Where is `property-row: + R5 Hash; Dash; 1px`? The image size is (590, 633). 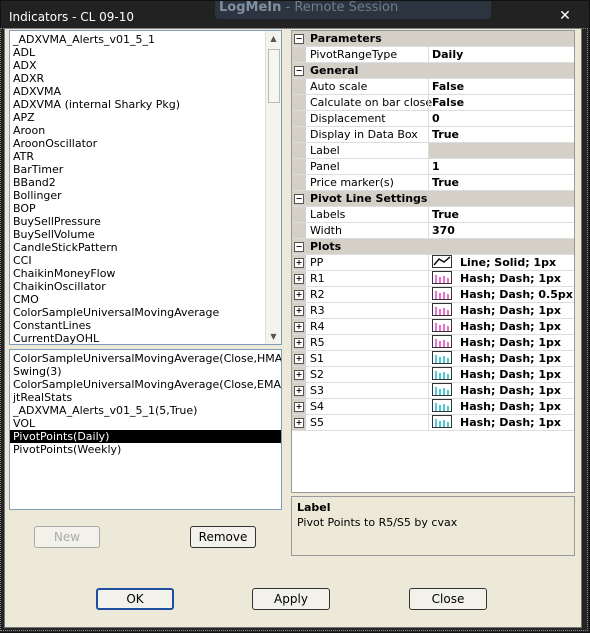
property-row: + R5 Hash; Dash; 1px is located at coordinates (433, 343).